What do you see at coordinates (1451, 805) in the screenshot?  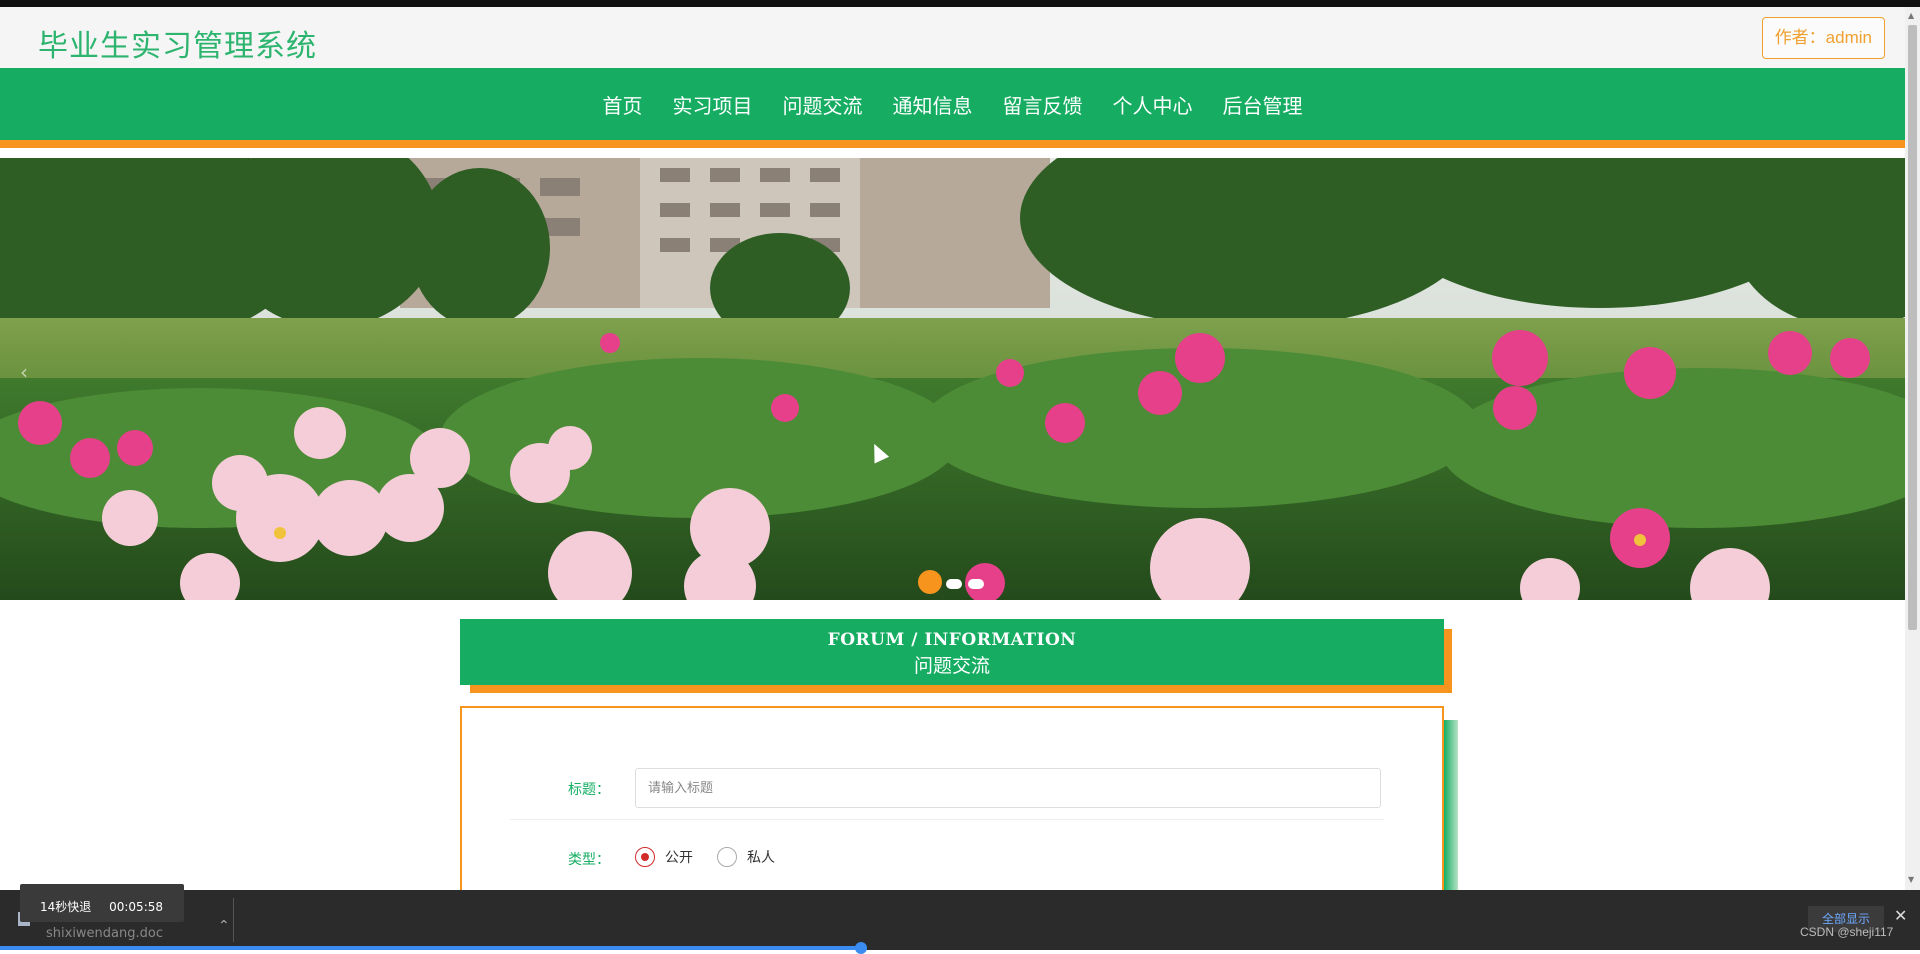 I see `form-accent-edge` at bounding box center [1451, 805].